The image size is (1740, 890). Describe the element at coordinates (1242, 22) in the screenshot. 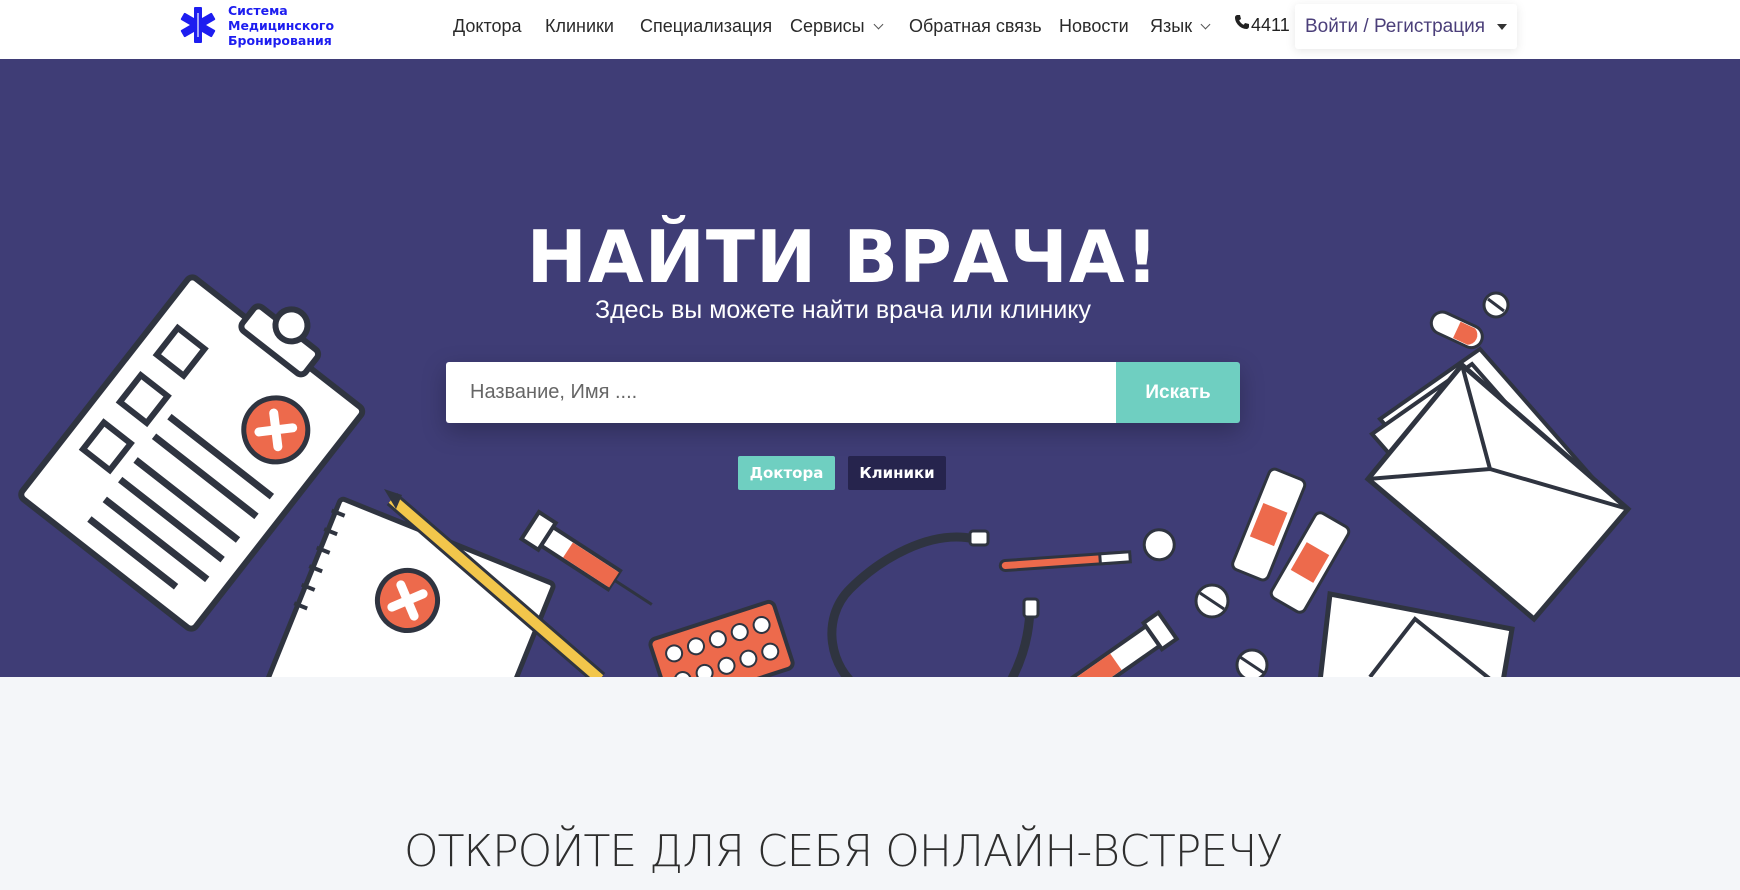

I see `phone-icon` at that location.